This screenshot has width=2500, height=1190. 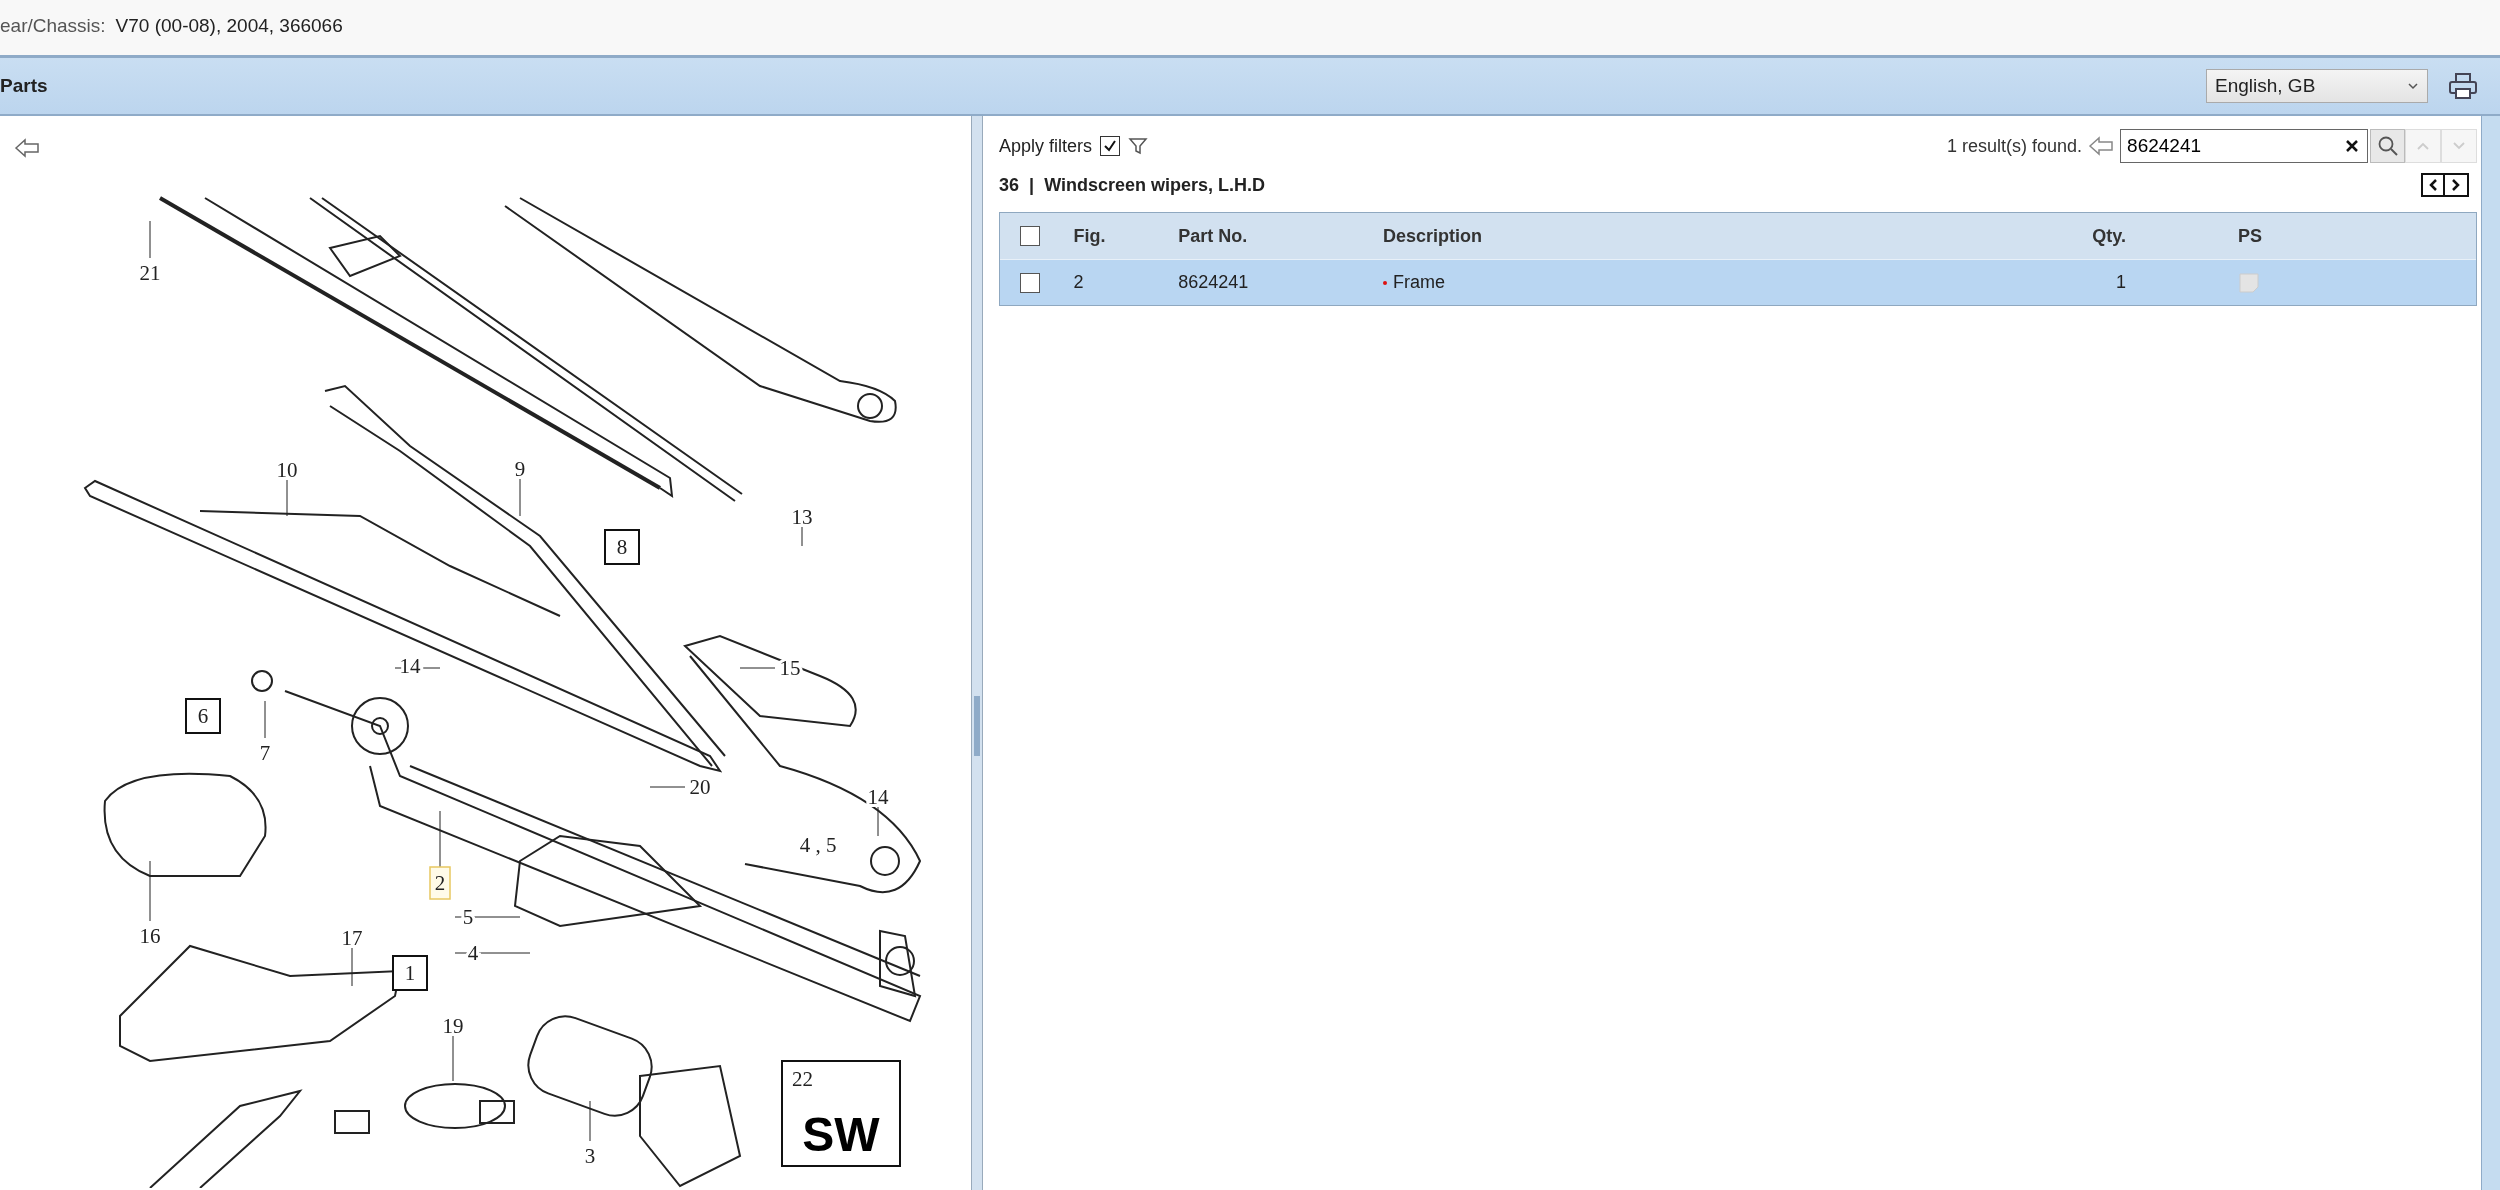 I want to click on callout-label: 4 , 5, so click(x=818, y=845).